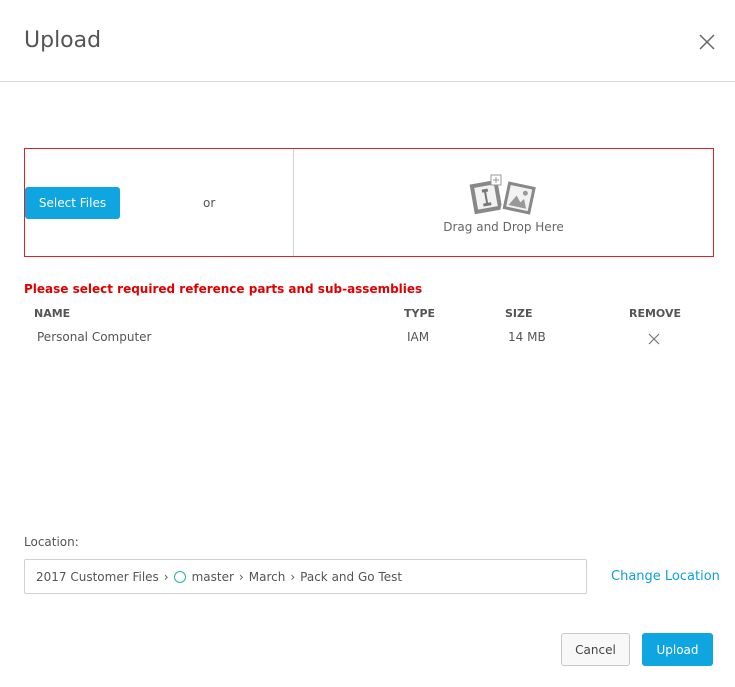  Describe the element at coordinates (677, 649) in the screenshot. I see `upload-button: Upload` at that location.